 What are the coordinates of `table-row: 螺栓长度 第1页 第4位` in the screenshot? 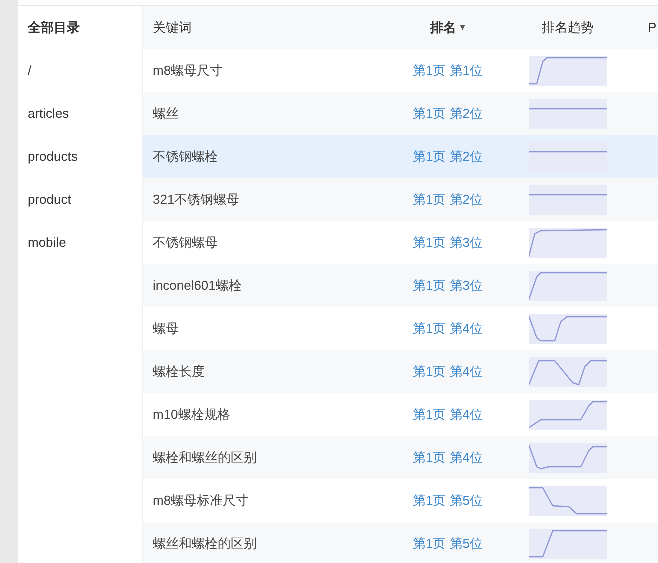 It's located at (400, 371).